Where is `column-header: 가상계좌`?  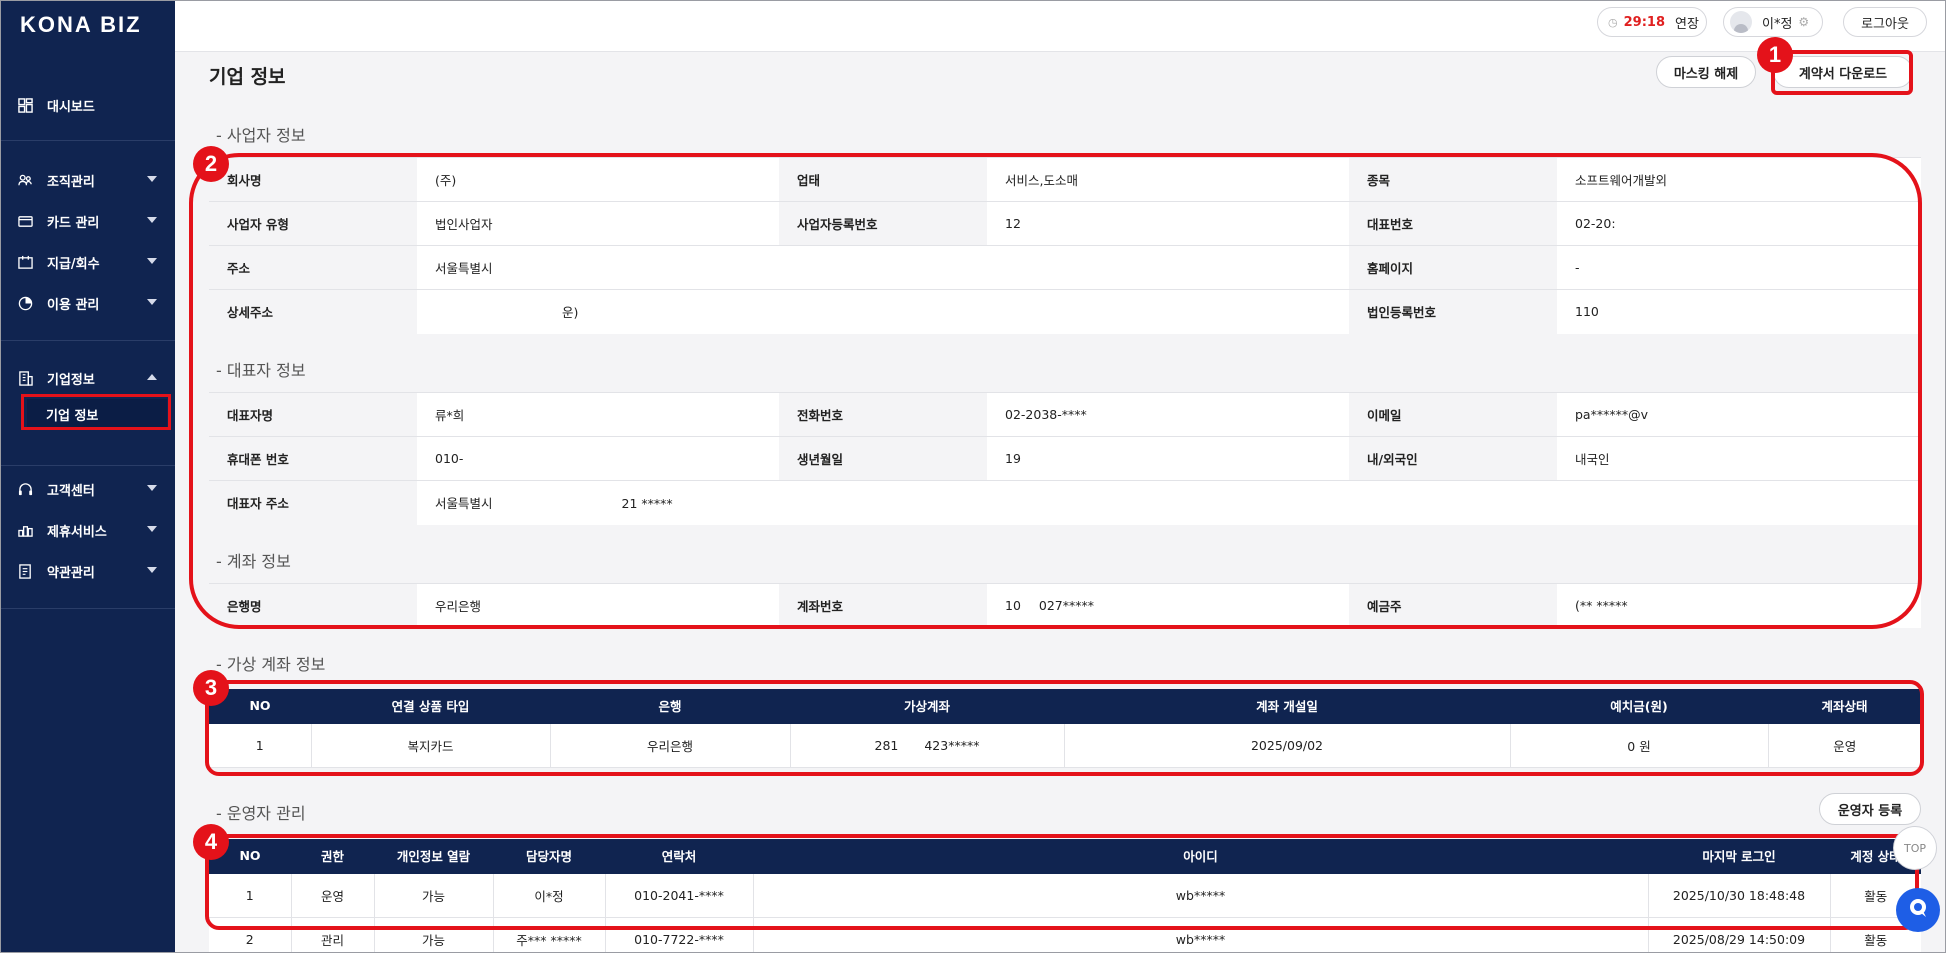
column-header: 가상계좌 is located at coordinates (927, 706).